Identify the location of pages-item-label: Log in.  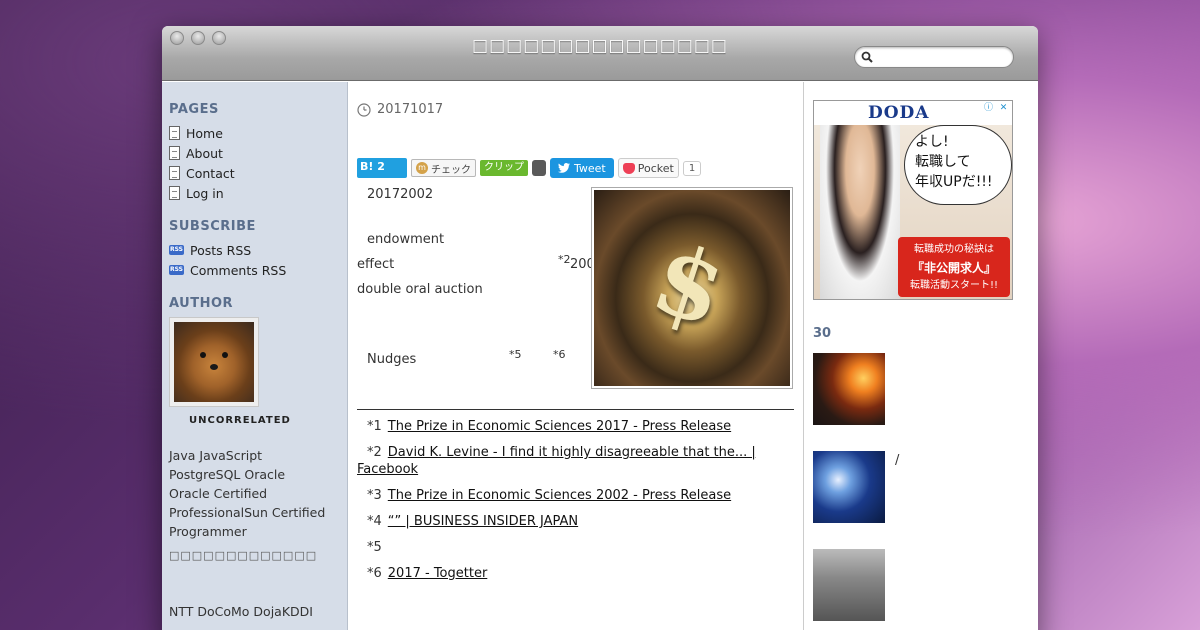
(205, 193).